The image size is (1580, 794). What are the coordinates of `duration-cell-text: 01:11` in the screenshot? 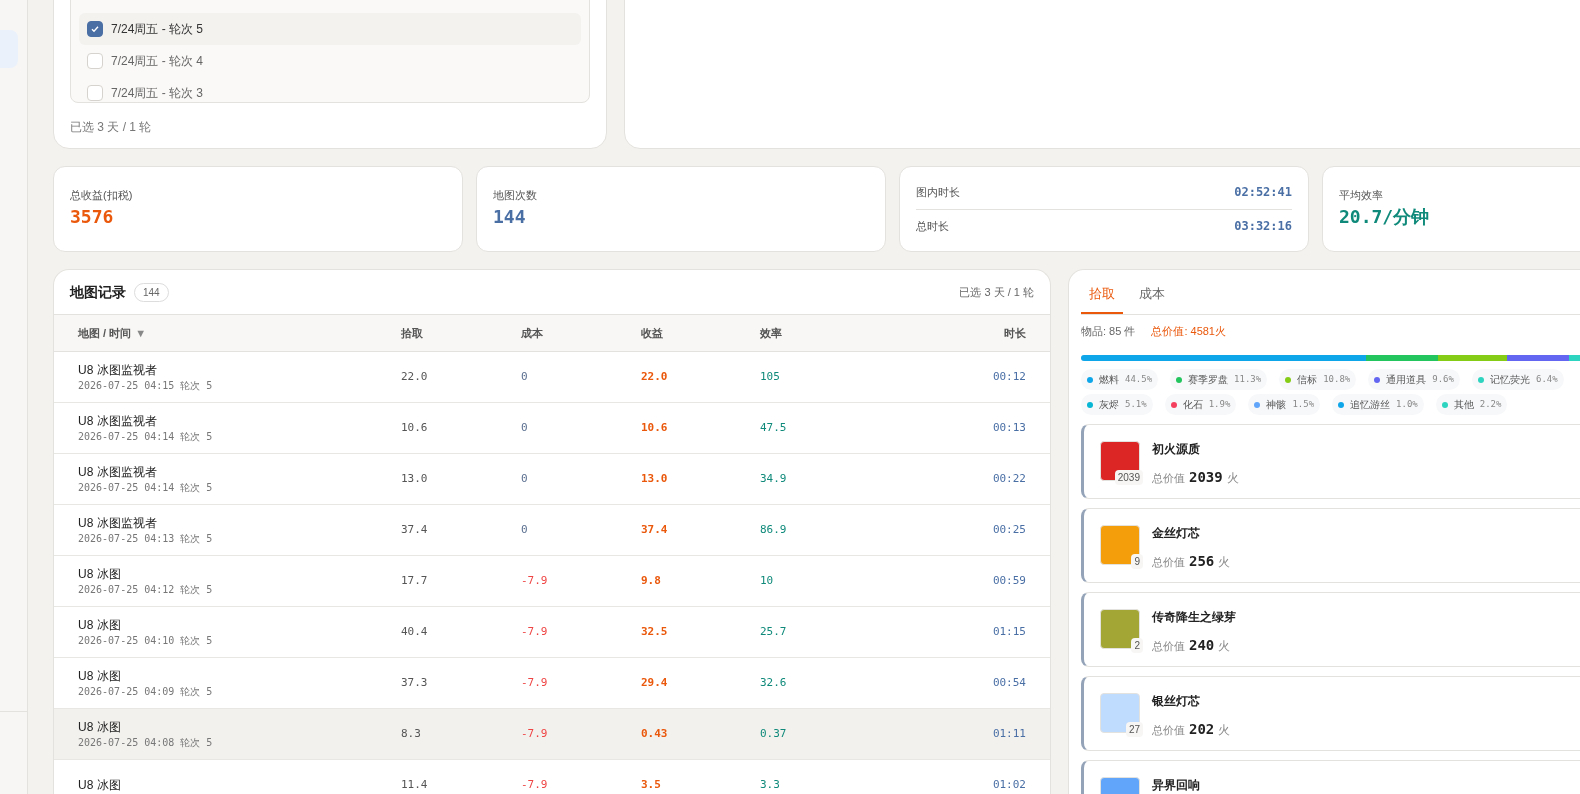 It's located at (1009, 733).